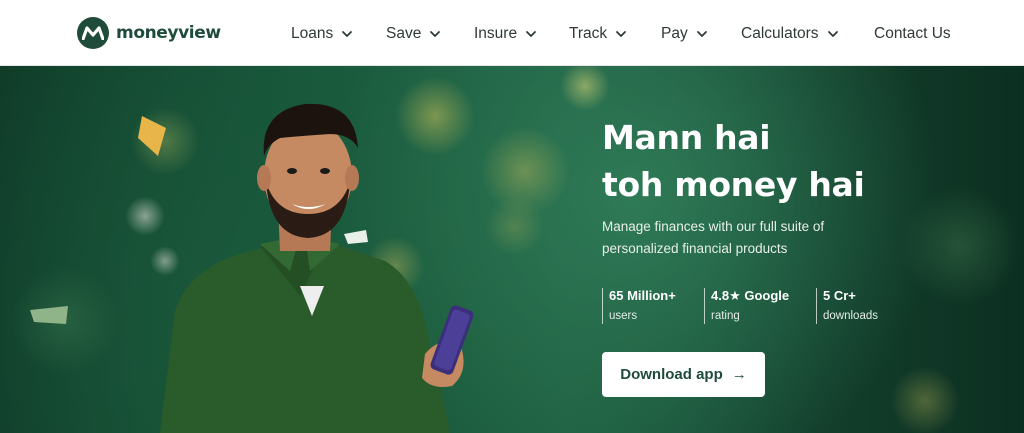 The width and height of the screenshot is (1024, 433). Describe the element at coordinates (49, 315) in the screenshot. I see `confetti-piece` at that location.